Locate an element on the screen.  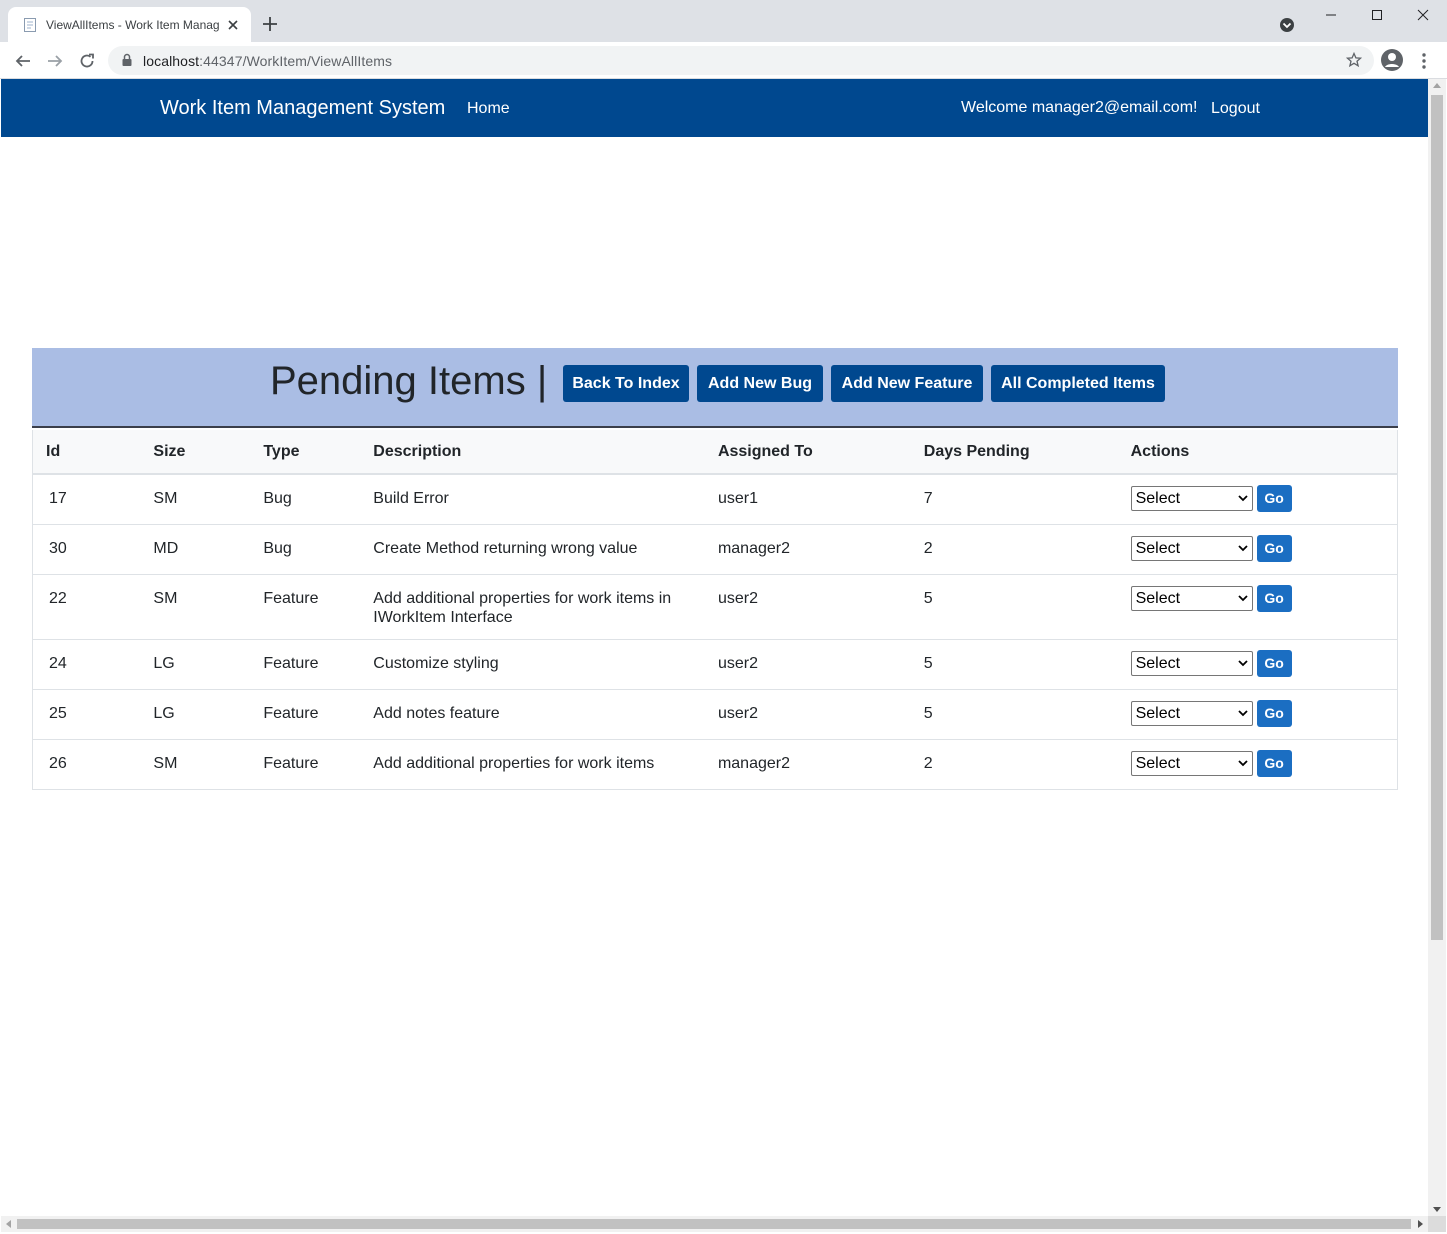
nav-home-link: Home is located at coordinates (488, 109).